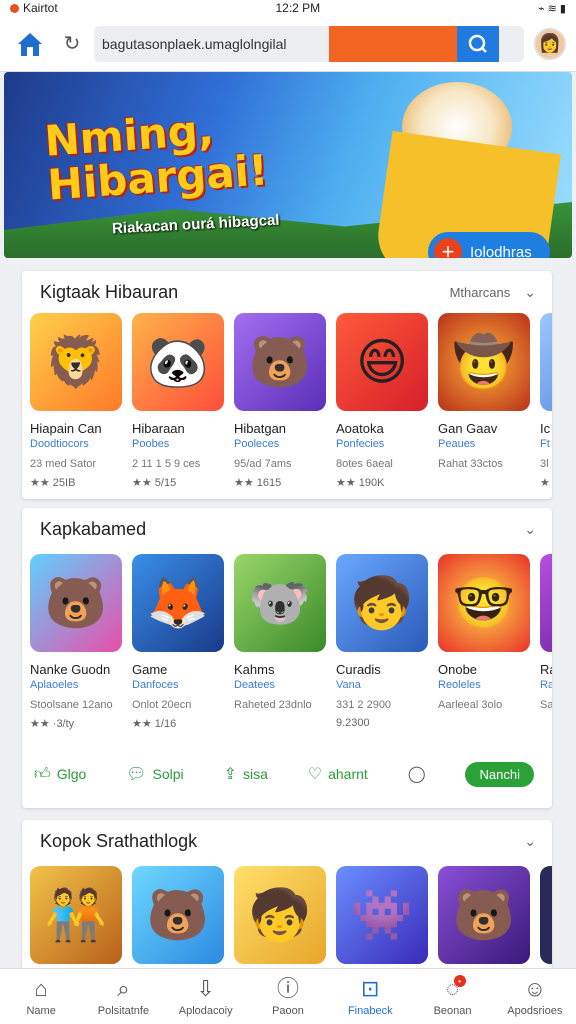 This screenshot has height=1024, width=576. I want to click on app-icon: 🐨, so click(280, 603).